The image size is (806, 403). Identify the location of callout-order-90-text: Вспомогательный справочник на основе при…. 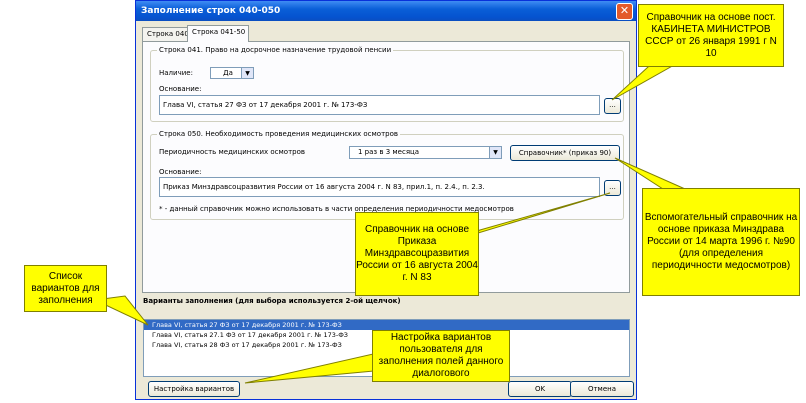
(721, 241).